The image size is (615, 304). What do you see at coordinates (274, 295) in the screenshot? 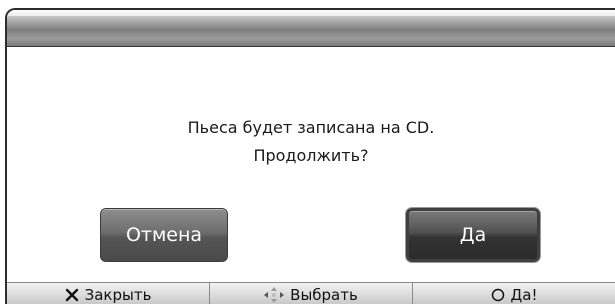
I see `dpad-arrows-icon` at bounding box center [274, 295].